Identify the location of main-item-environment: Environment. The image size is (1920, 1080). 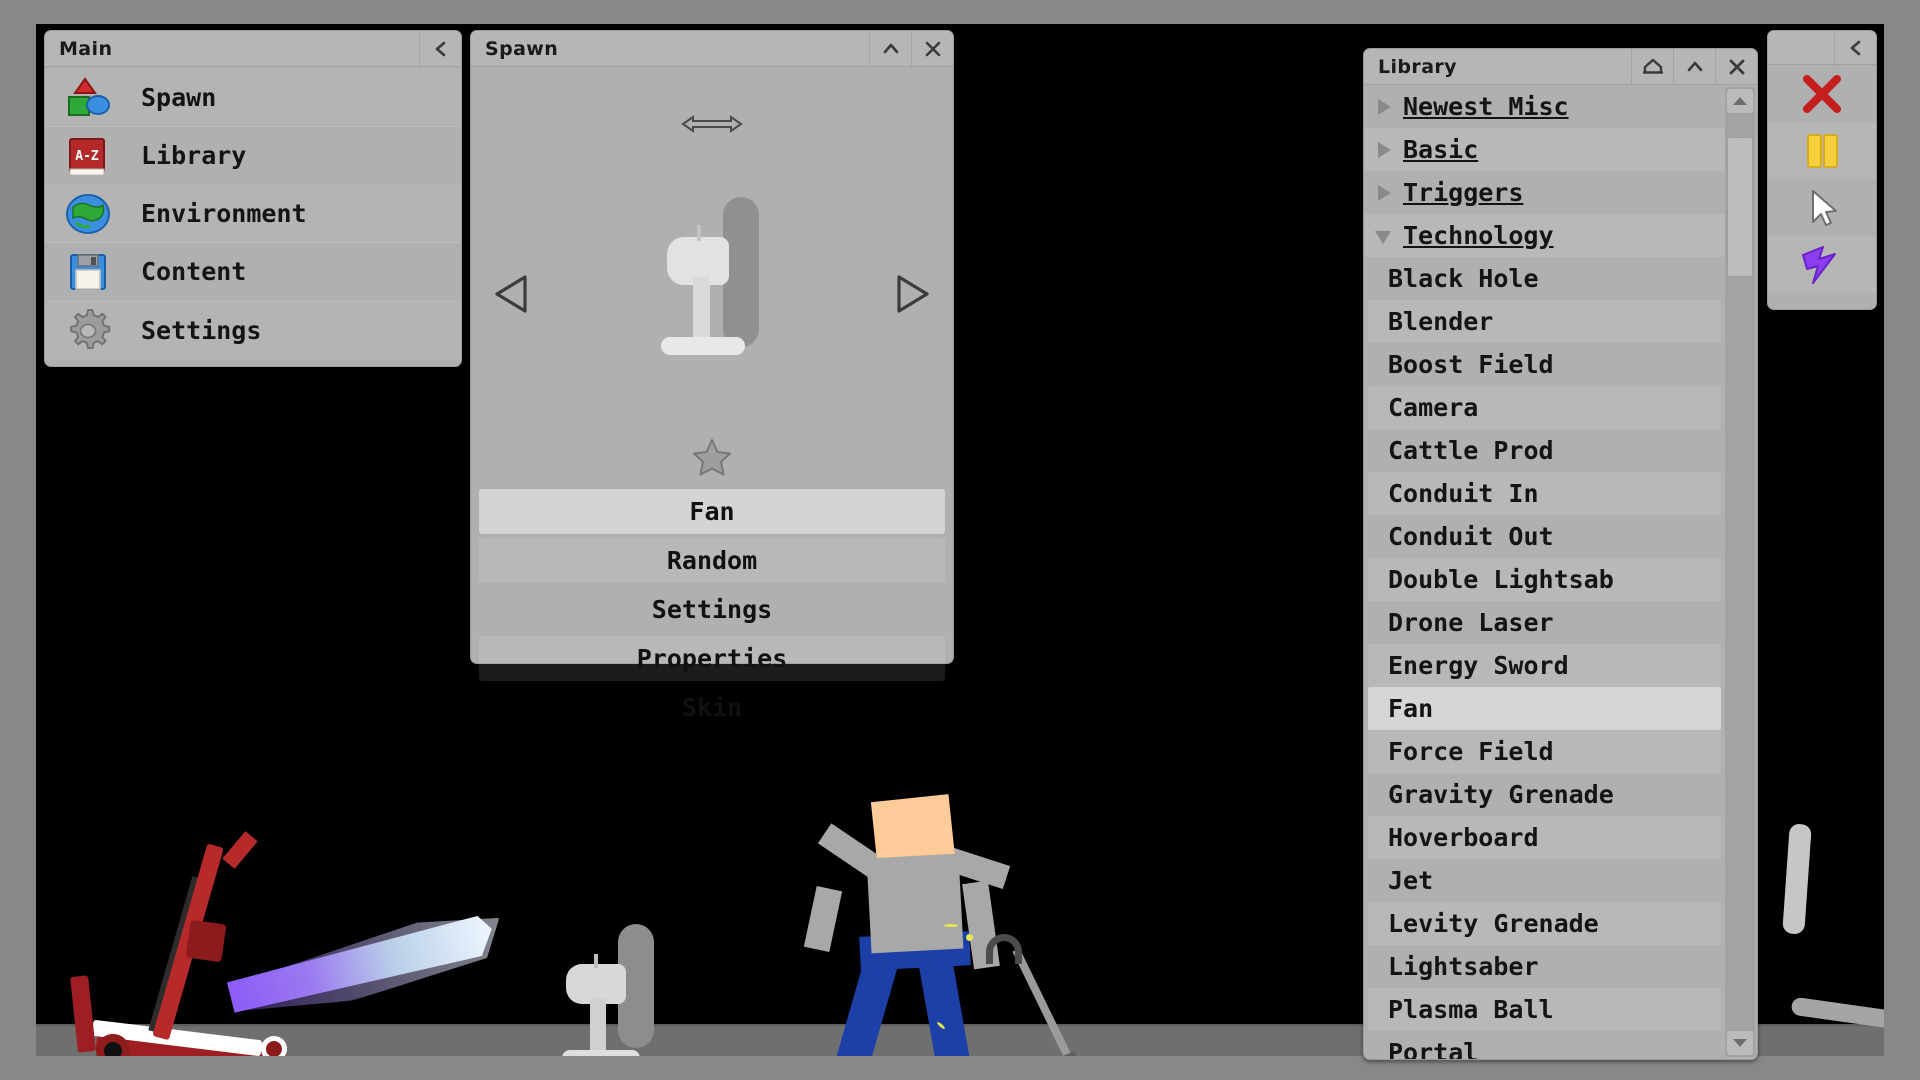
(253, 214).